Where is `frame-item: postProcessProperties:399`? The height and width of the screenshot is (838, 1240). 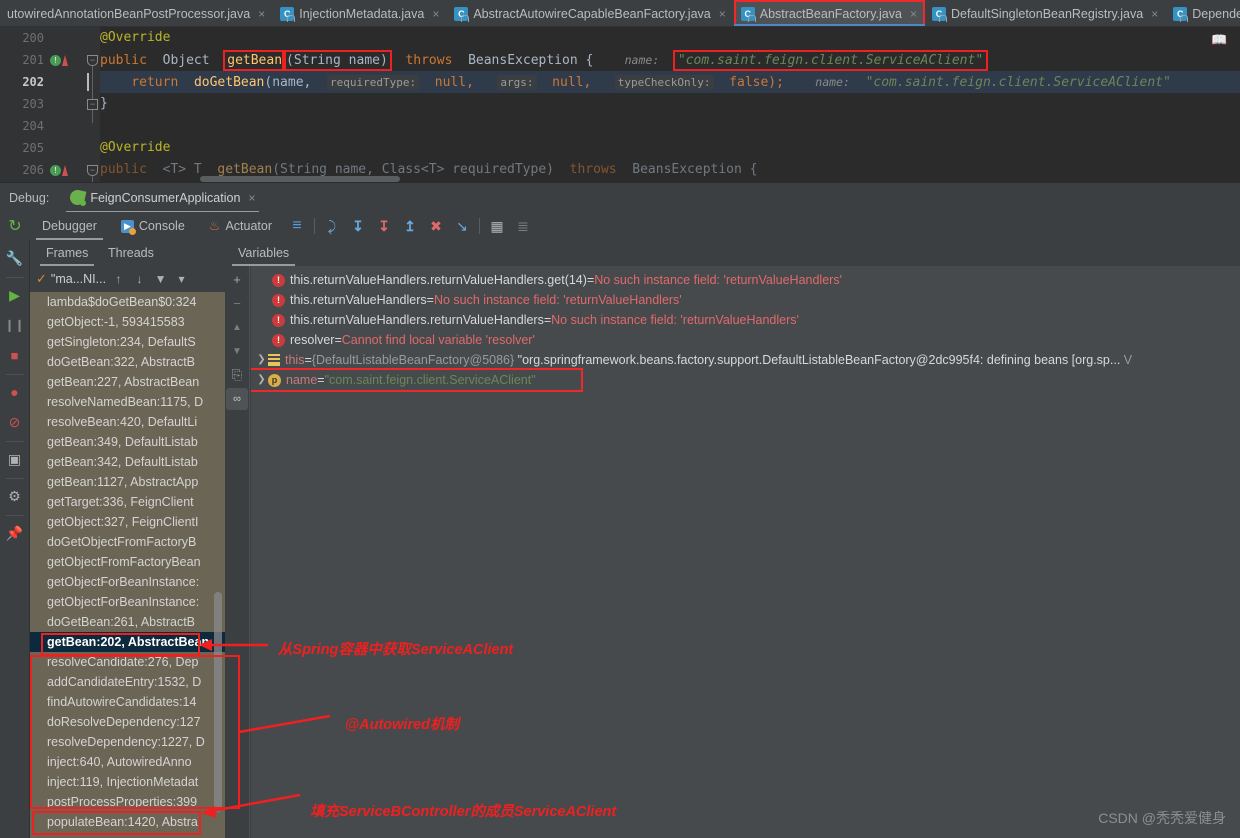
frame-item: postProcessProperties:399 is located at coordinates (127, 802).